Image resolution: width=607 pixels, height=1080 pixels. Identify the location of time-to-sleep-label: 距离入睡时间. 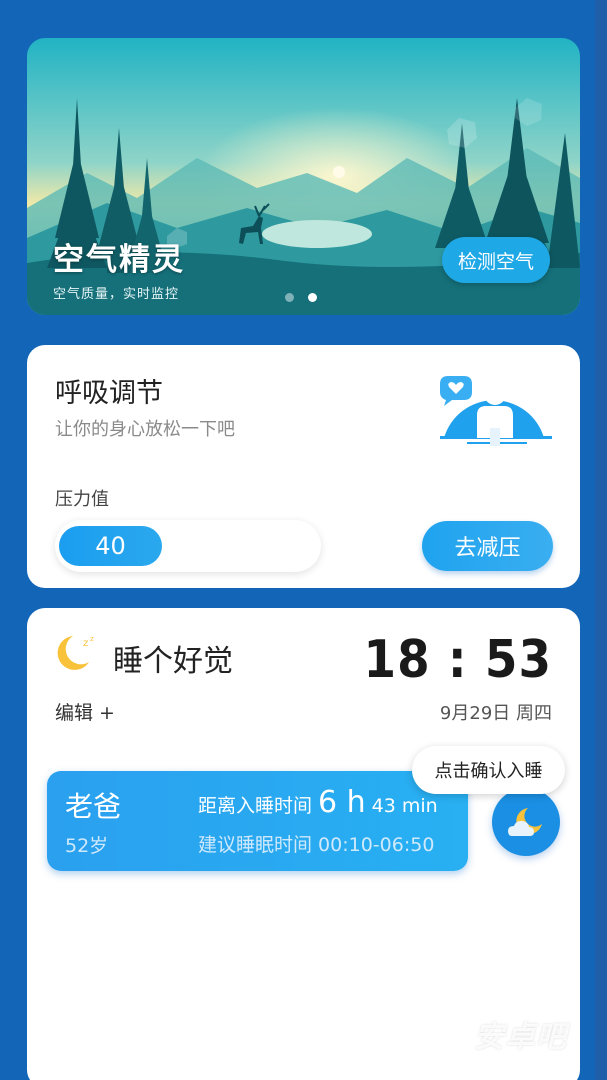
(255, 806).